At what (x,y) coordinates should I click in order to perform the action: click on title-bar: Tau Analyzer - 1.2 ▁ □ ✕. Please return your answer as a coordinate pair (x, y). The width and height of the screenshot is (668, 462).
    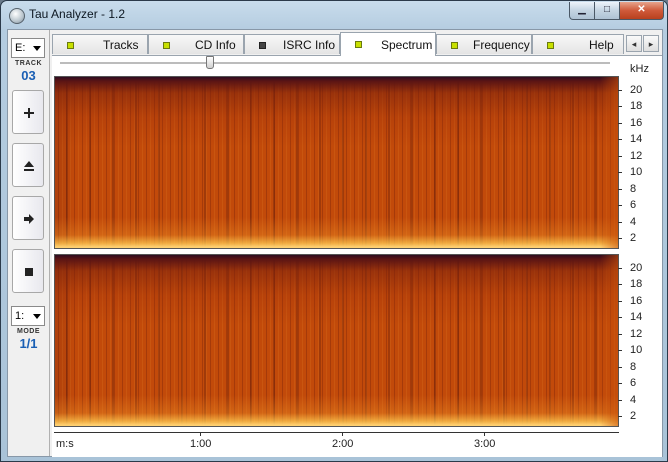
    Looking at the image, I should click on (334, 15).